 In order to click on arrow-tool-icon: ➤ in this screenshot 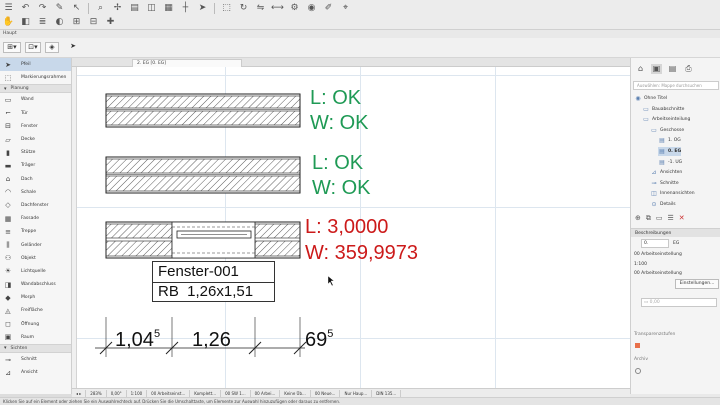, I will do `click(73, 47)`.